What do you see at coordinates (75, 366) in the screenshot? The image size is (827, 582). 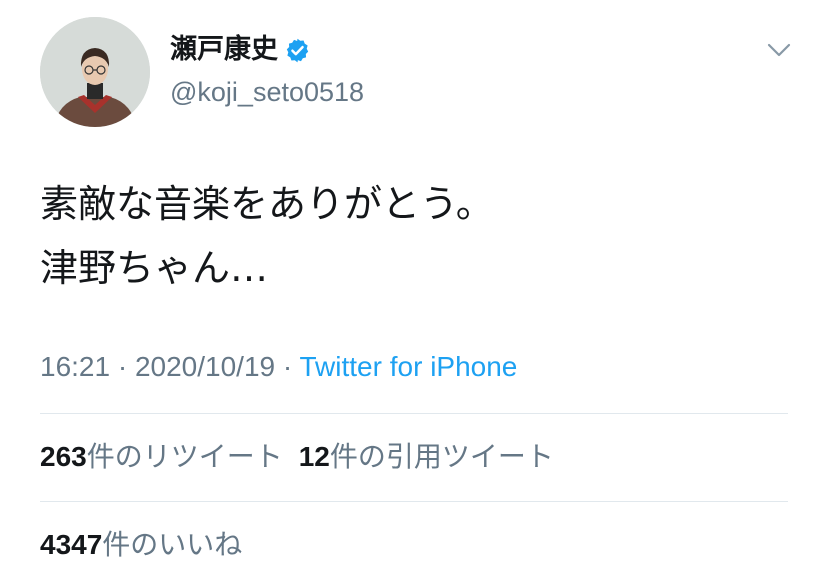 I see `tweet-time: 16:21` at bounding box center [75, 366].